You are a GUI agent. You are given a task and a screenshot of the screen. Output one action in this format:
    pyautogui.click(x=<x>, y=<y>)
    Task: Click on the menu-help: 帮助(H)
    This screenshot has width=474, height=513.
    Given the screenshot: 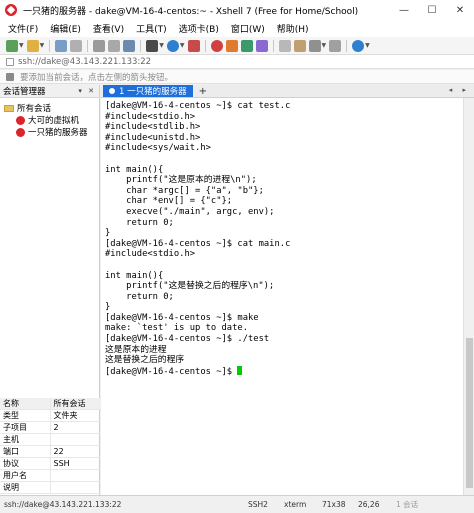 What is the action you would take?
    pyautogui.click(x=293, y=28)
    